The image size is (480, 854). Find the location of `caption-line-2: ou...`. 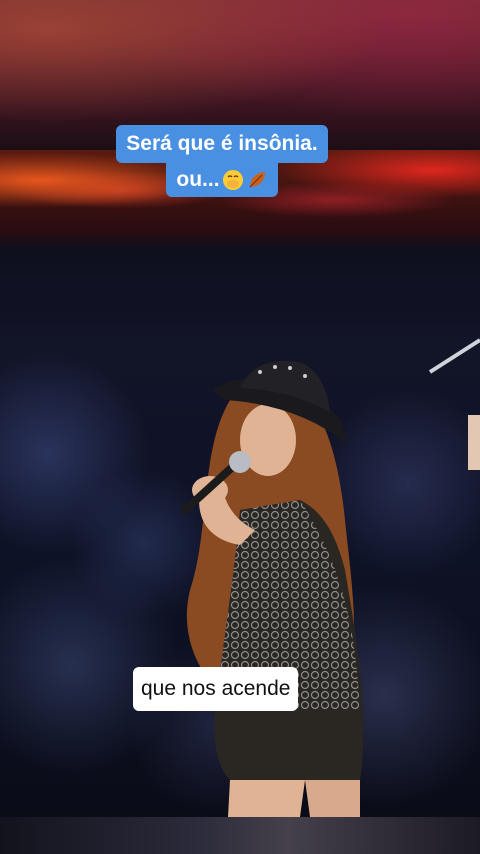

caption-line-2: ou... is located at coordinates (222, 180).